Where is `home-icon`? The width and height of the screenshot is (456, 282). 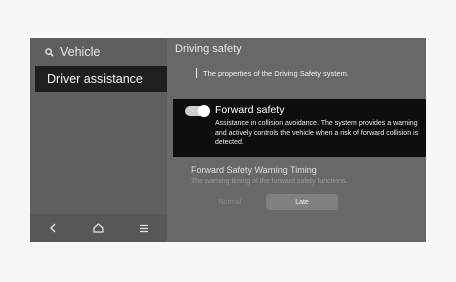
home-icon is located at coordinates (98, 228).